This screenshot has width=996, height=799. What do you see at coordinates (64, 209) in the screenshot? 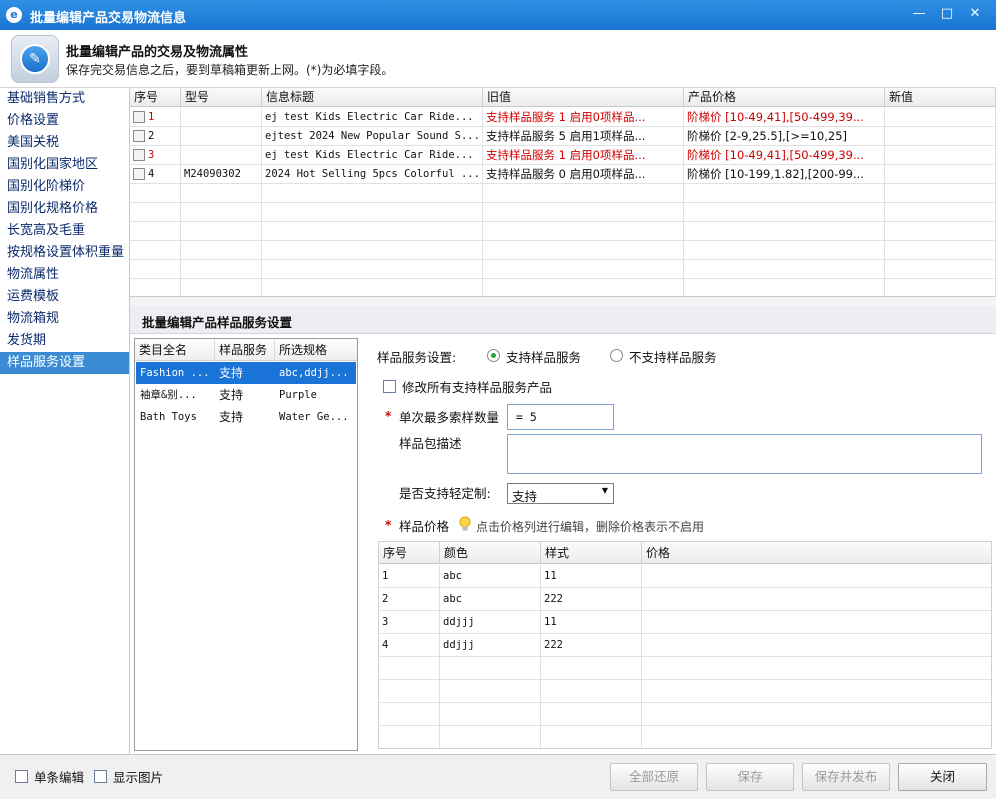
I see `sidebar-item-country-spec-price: 国别化规格价格` at bounding box center [64, 209].